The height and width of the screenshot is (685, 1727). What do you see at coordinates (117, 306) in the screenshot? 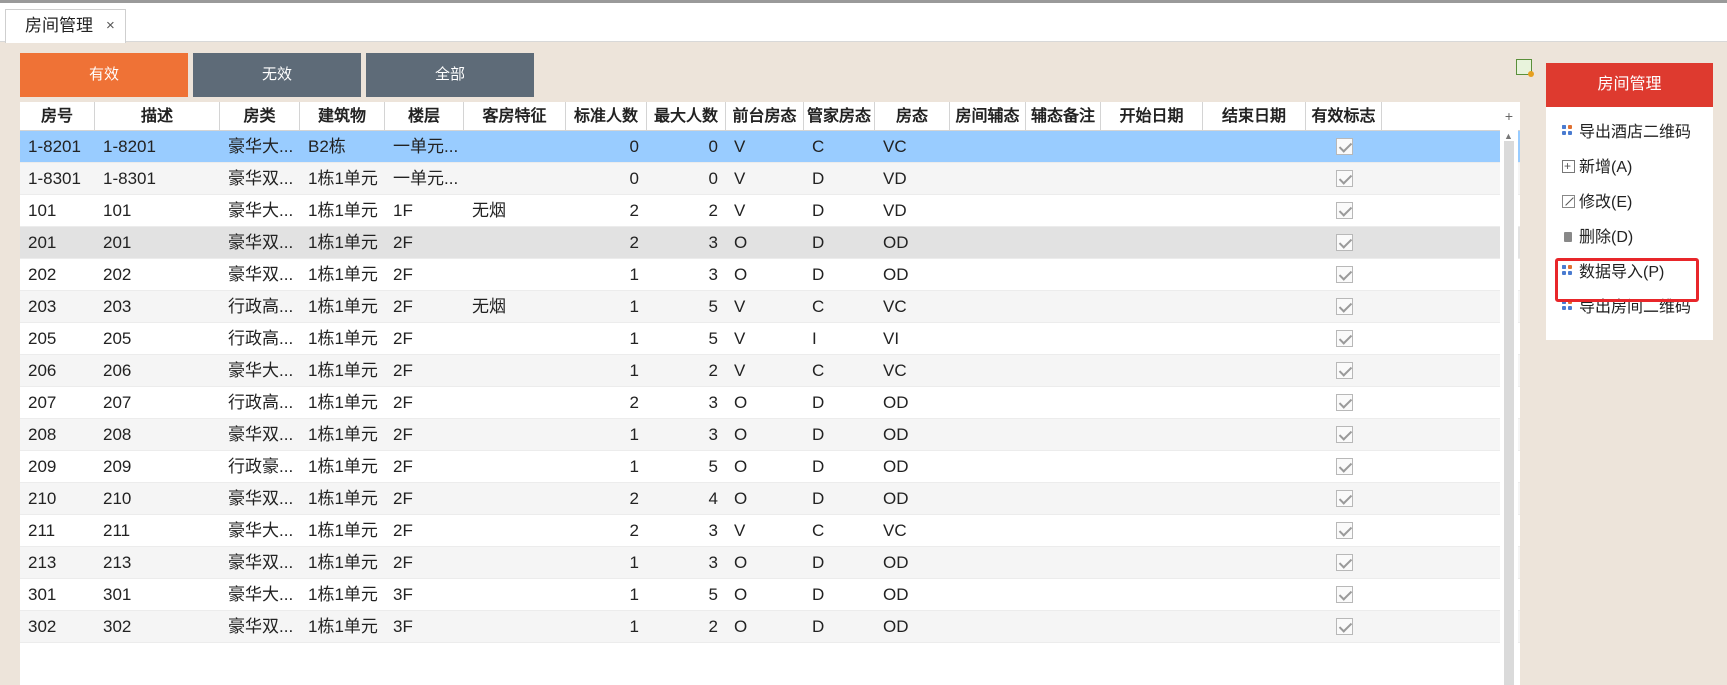
I see `cell-description: 203` at bounding box center [117, 306].